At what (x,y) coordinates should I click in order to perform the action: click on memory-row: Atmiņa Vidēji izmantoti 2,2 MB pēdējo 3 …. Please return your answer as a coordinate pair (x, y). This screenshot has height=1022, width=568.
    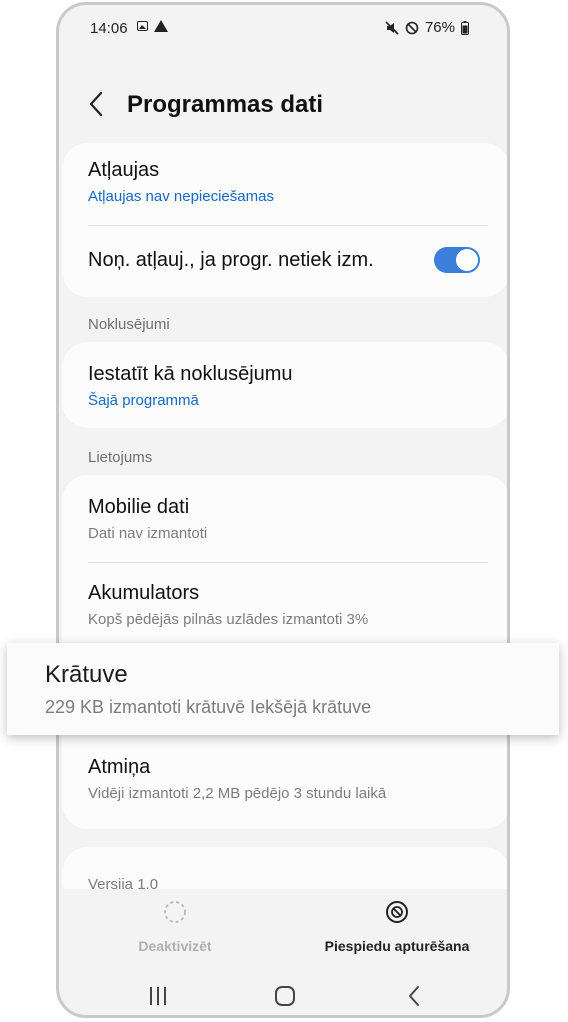
    Looking at the image, I should click on (284, 779).